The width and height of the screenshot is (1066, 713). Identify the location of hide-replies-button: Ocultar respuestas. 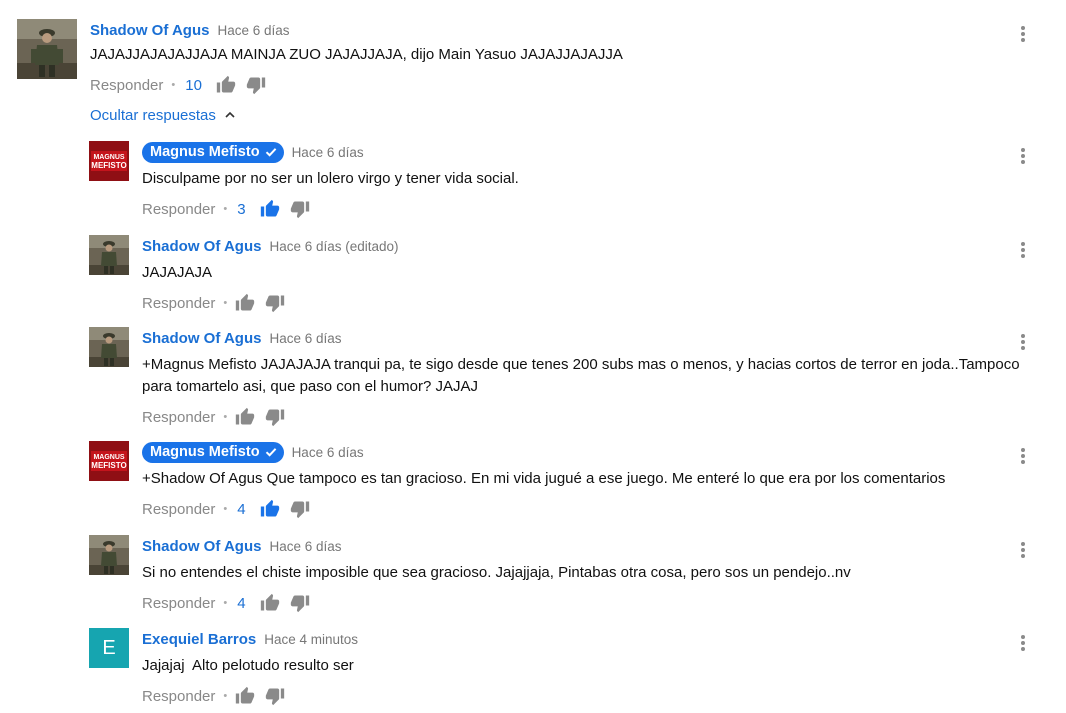
(163, 115).